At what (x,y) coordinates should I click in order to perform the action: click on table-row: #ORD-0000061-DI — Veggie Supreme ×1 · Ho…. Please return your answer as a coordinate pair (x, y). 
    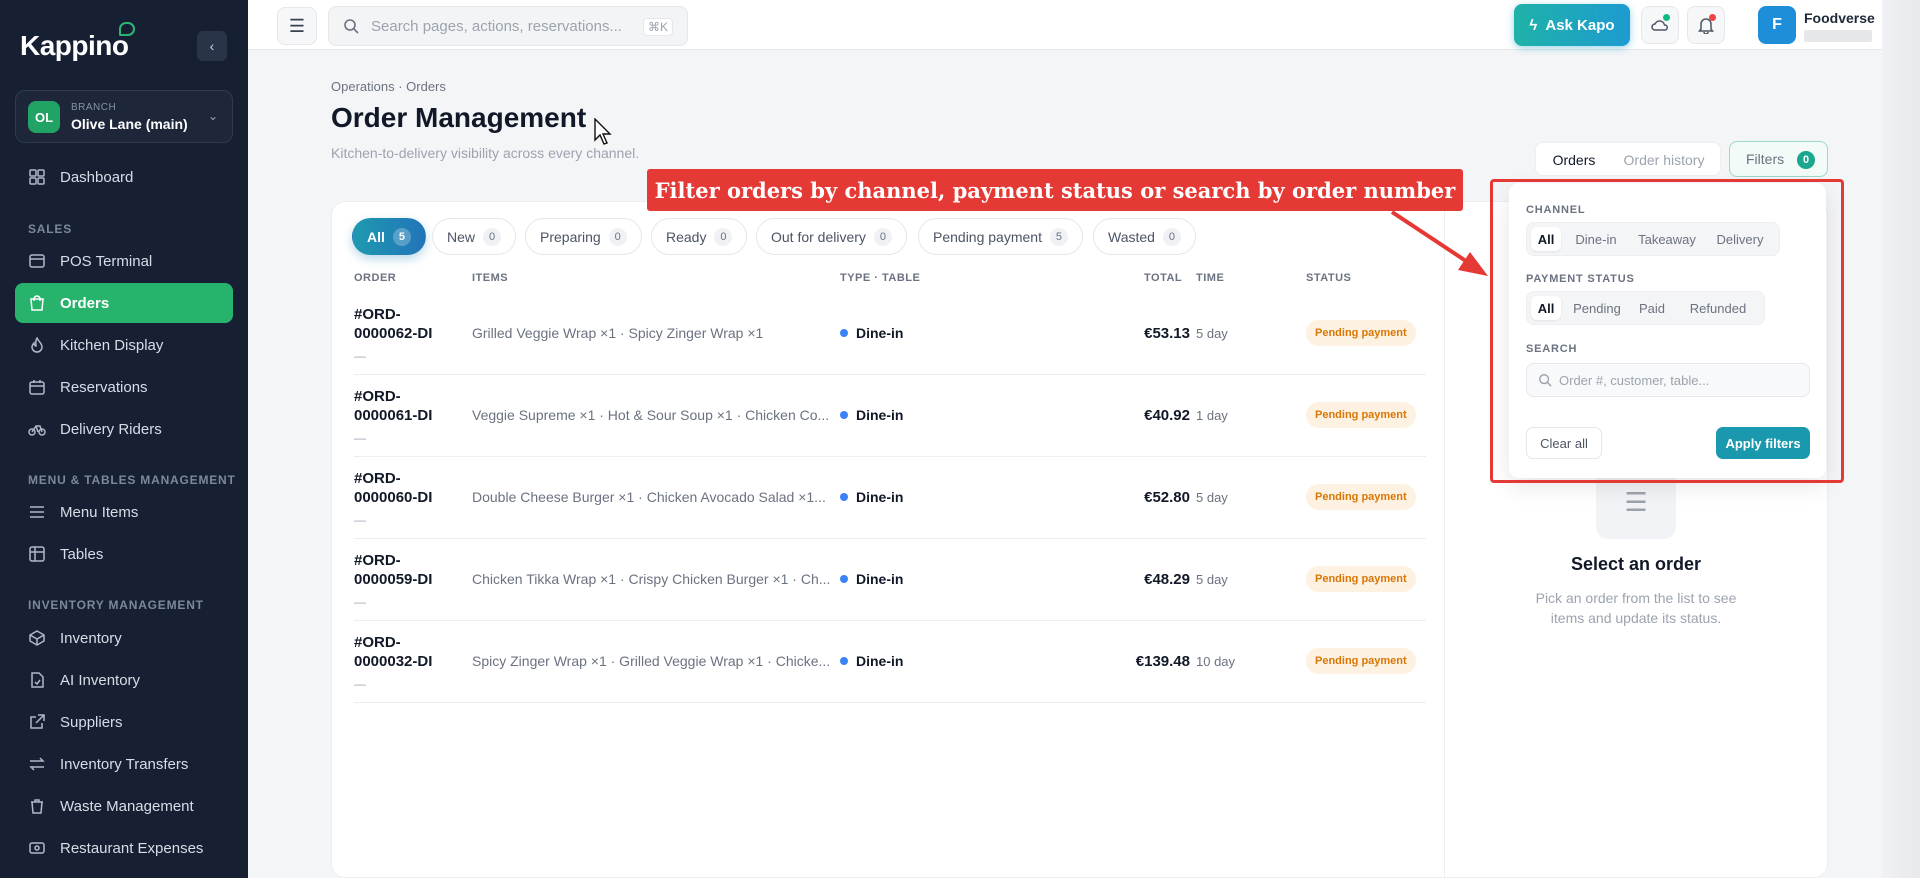
    Looking at the image, I should click on (890, 416).